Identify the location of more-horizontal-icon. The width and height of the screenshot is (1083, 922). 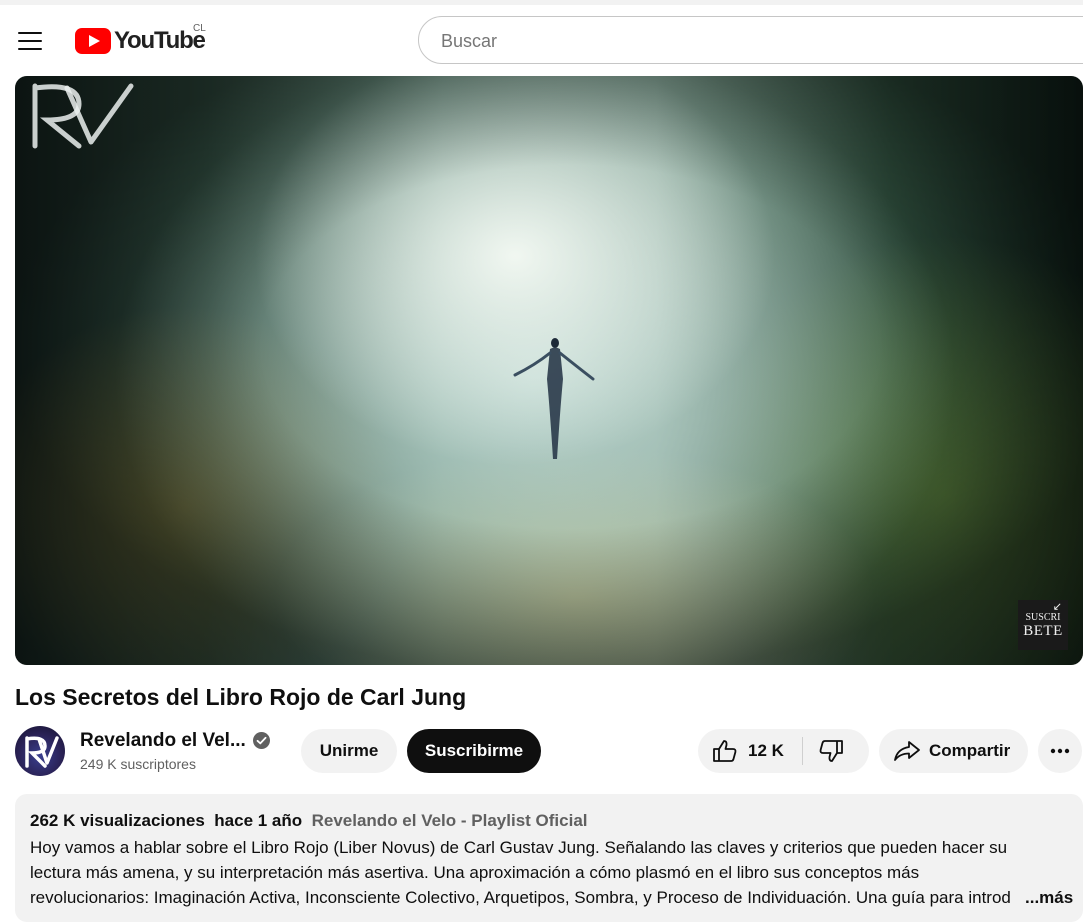
(1060, 751).